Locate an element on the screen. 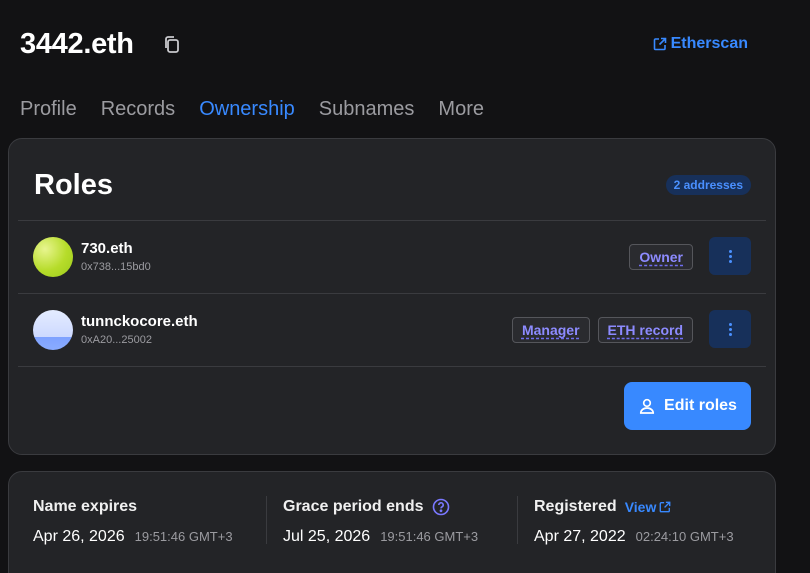 The width and height of the screenshot is (810, 573). name-expires: Name expires Apr 26, 2026 19:51:46 GMT+3 is located at coordinates (153, 521).